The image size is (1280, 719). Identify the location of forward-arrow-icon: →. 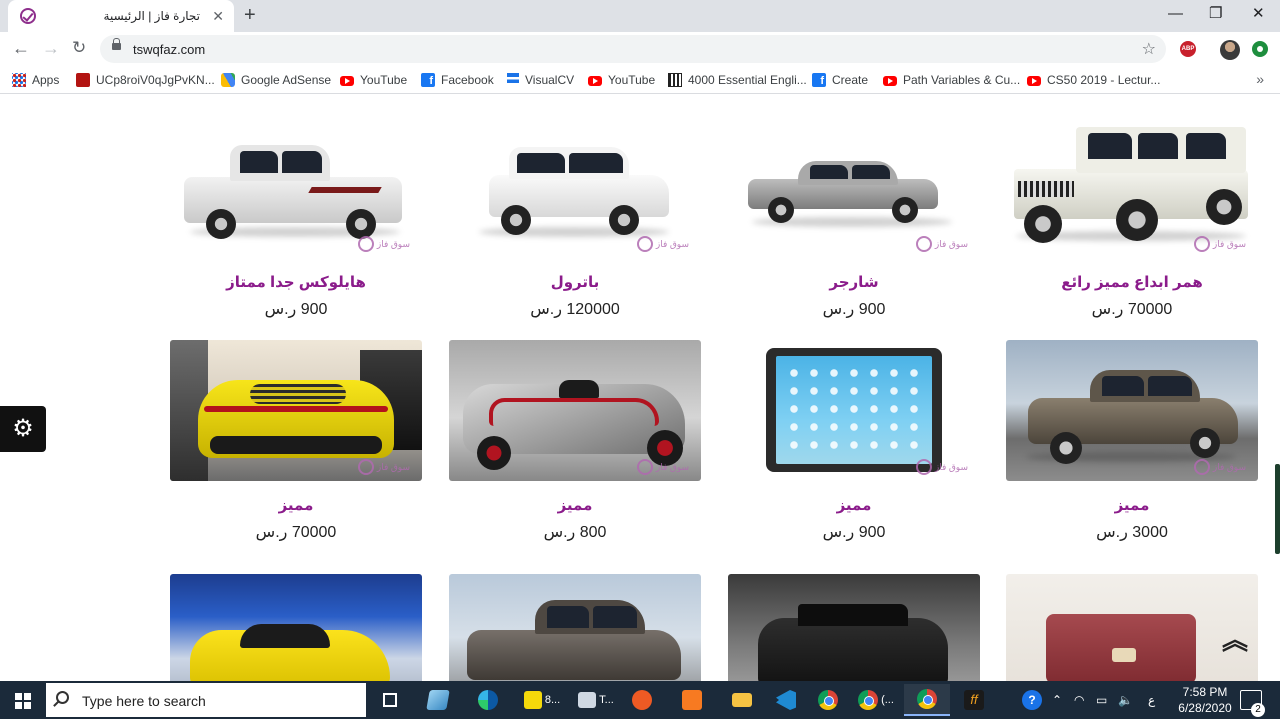
(51, 48).